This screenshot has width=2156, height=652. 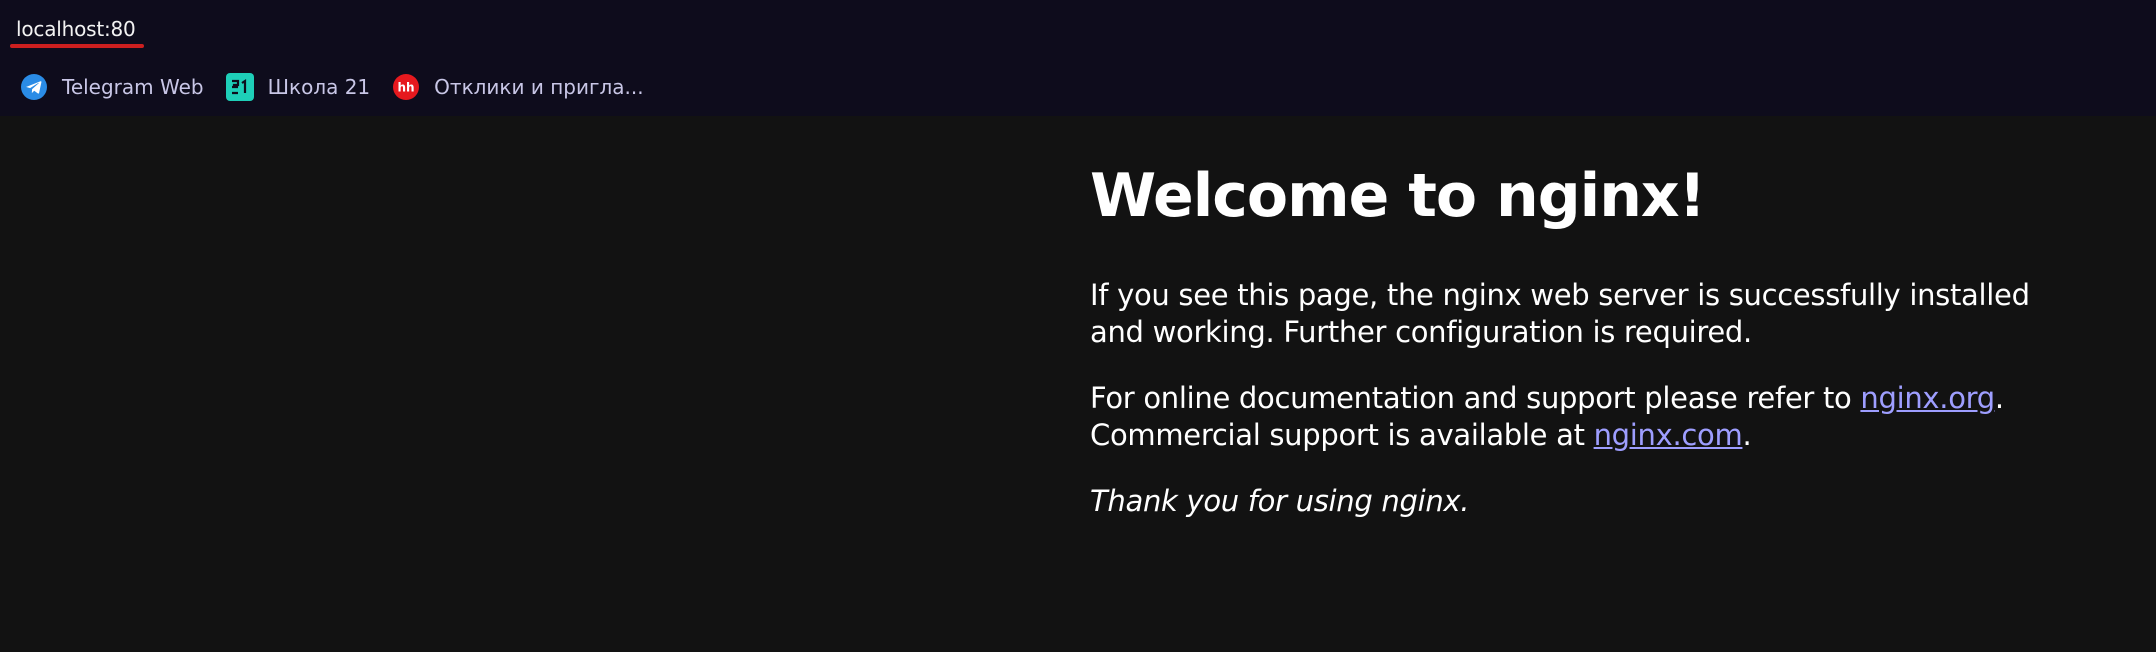 I want to click on address-bar-url: localhost:80, so click(x=76, y=29).